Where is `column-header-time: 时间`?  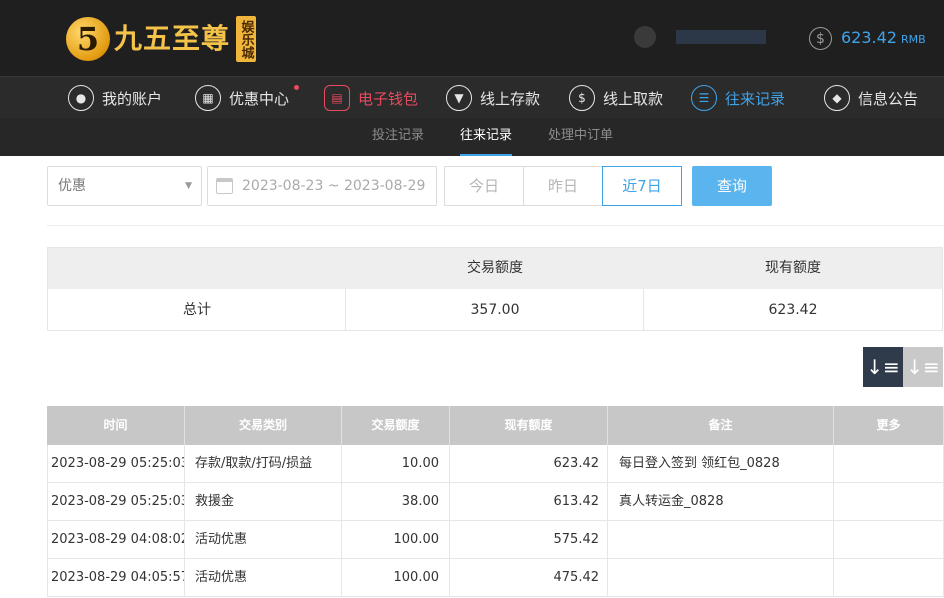 column-header-time: 时间 is located at coordinates (116, 425).